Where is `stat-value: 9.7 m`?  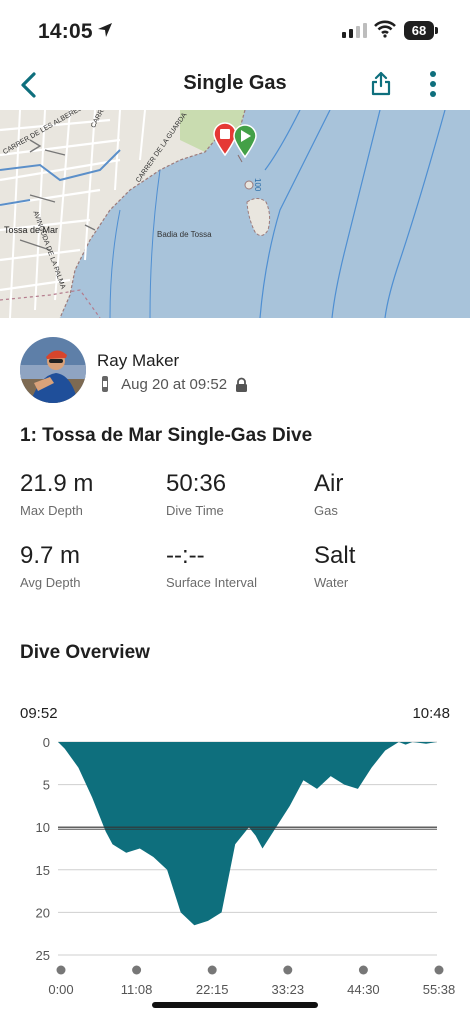 stat-value: 9.7 m is located at coordinates (50, 555).